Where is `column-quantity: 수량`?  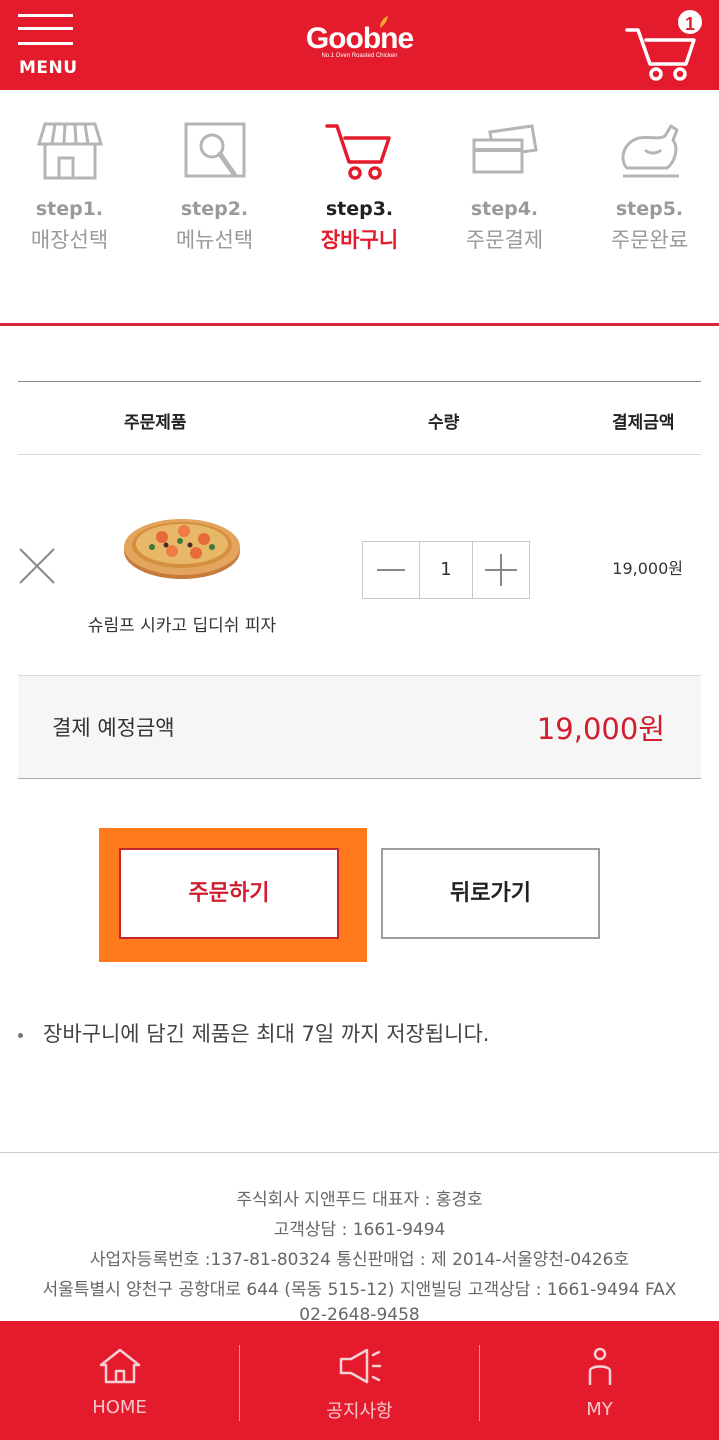
column-quantity: 수량 is located at coordinates (444, 423).